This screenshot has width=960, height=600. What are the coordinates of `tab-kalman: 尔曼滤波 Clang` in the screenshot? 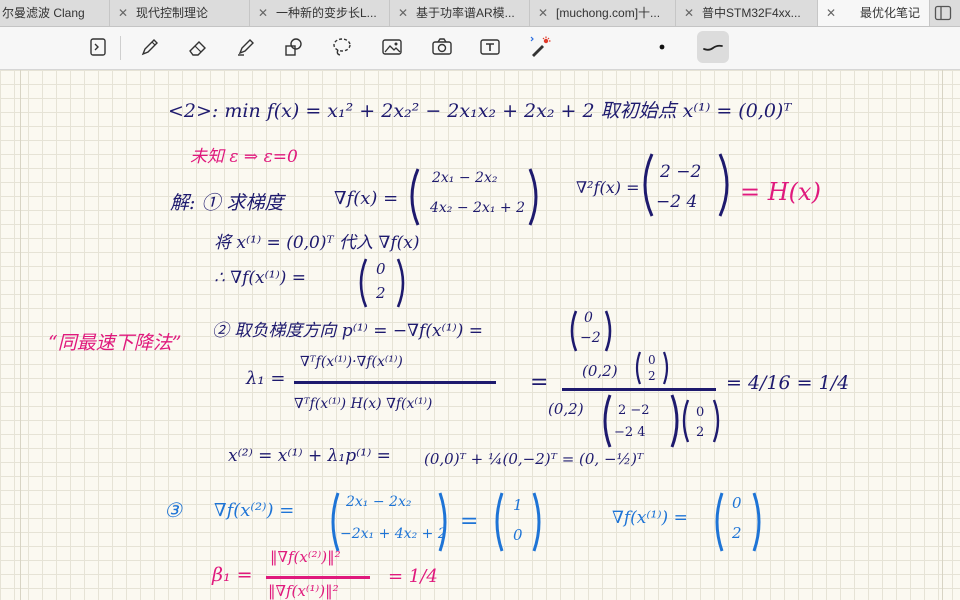 It's located at (55, 13).